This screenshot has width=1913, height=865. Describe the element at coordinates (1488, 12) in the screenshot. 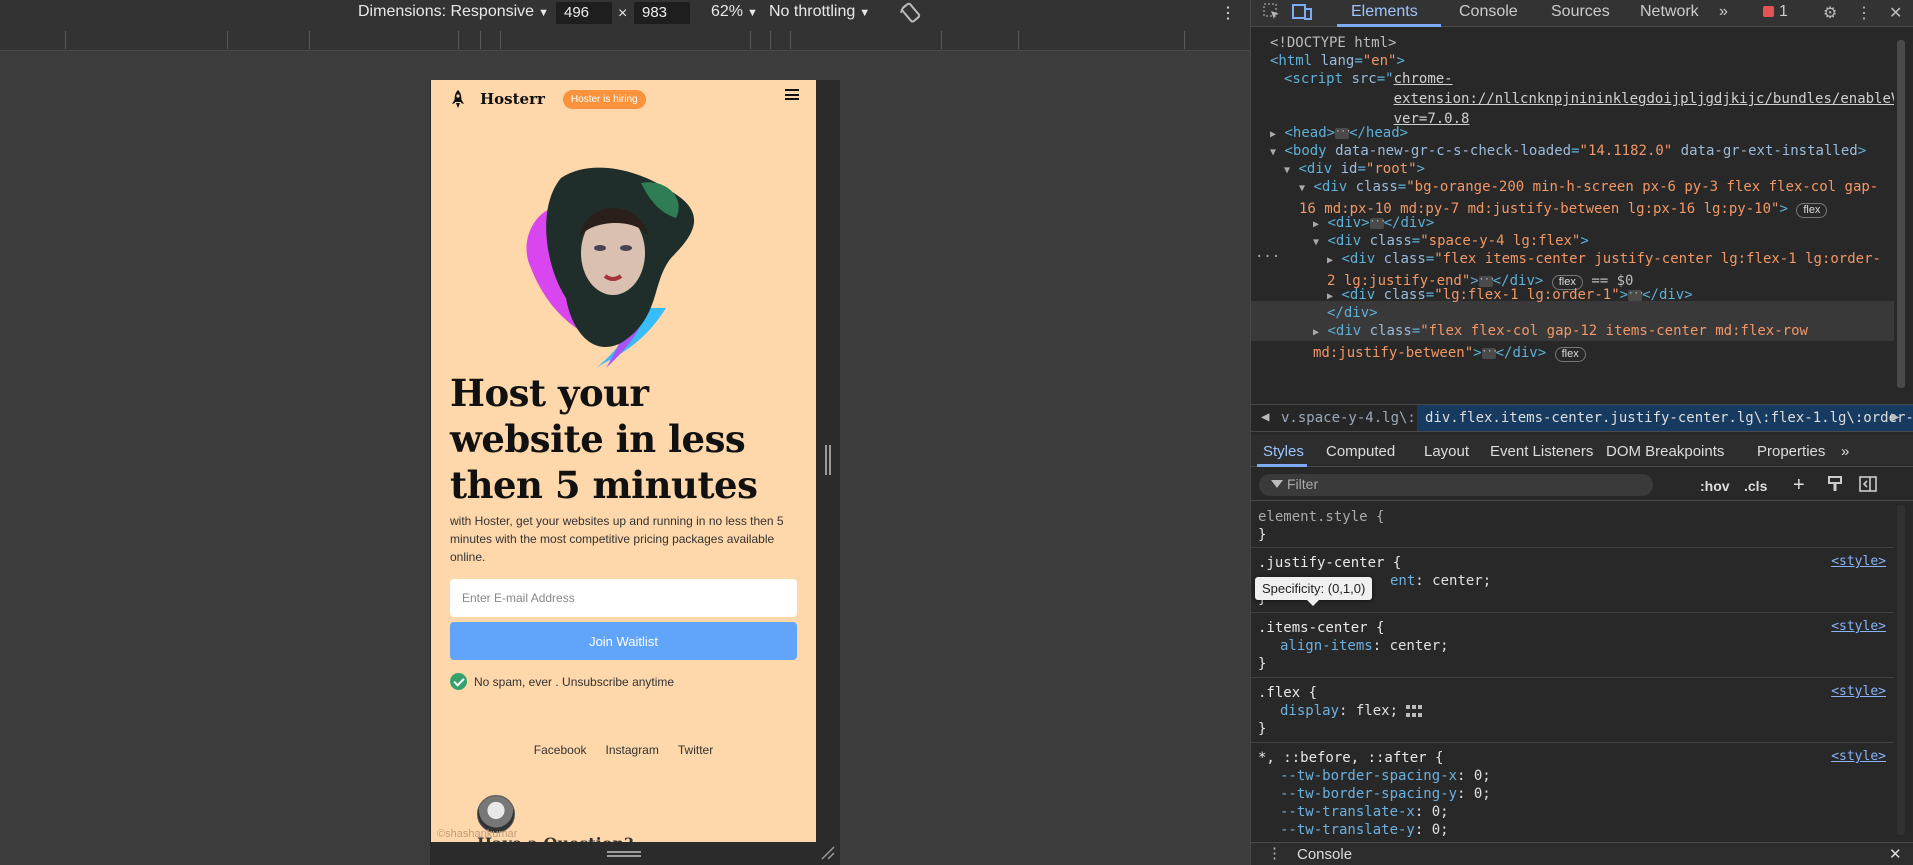

I see `tab-console: Console` at that location.